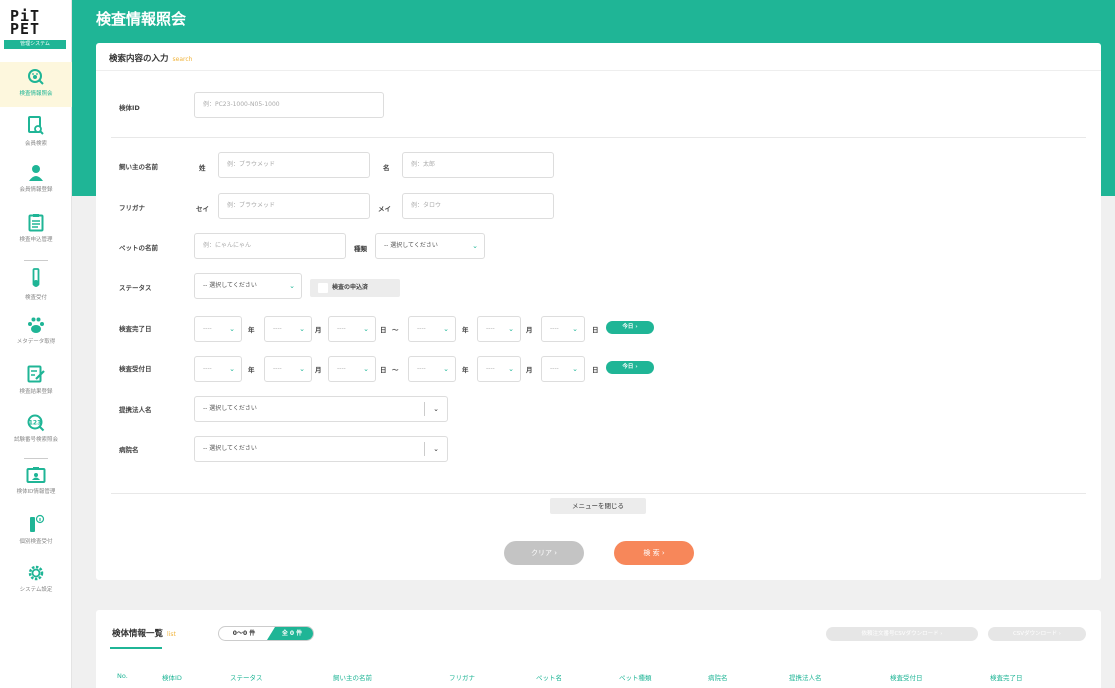 This screenshot has height=688, width=1115. I want to click on test-tube-icon, so click(36, 277).